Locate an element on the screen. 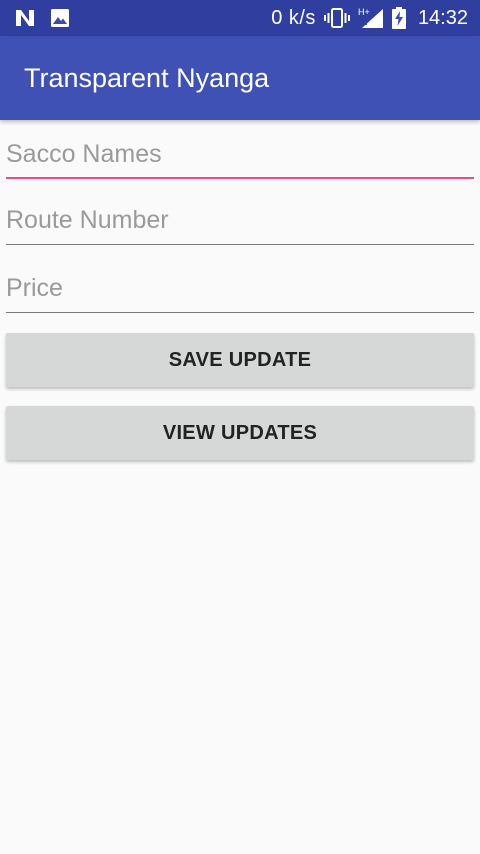 The image size is (480, 854). app-bar: Transparent Nyanga is located at coordinates (240, 78).